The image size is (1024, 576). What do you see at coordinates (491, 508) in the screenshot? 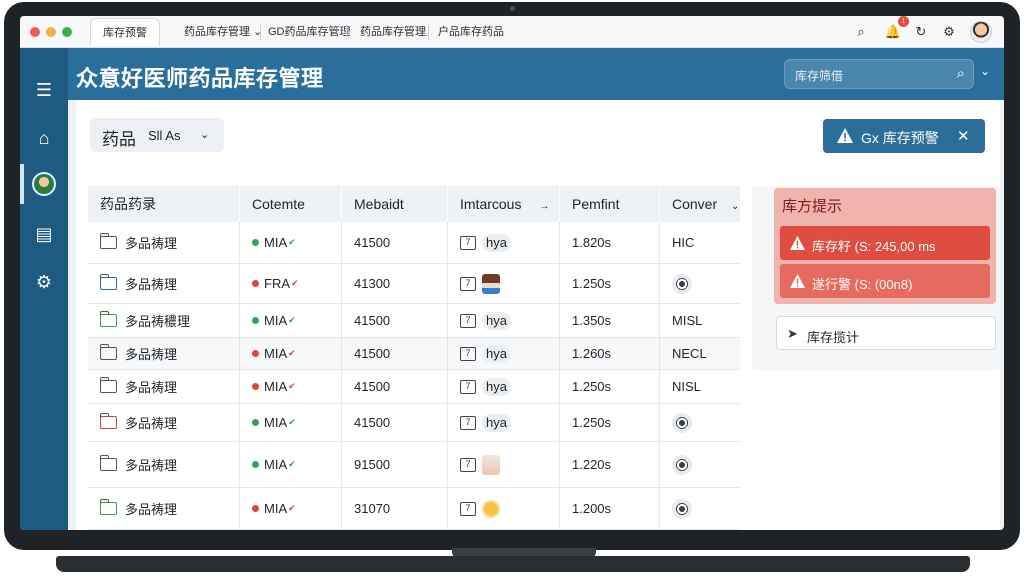
I see `product-image-icon` at bounding box center [491, 508].